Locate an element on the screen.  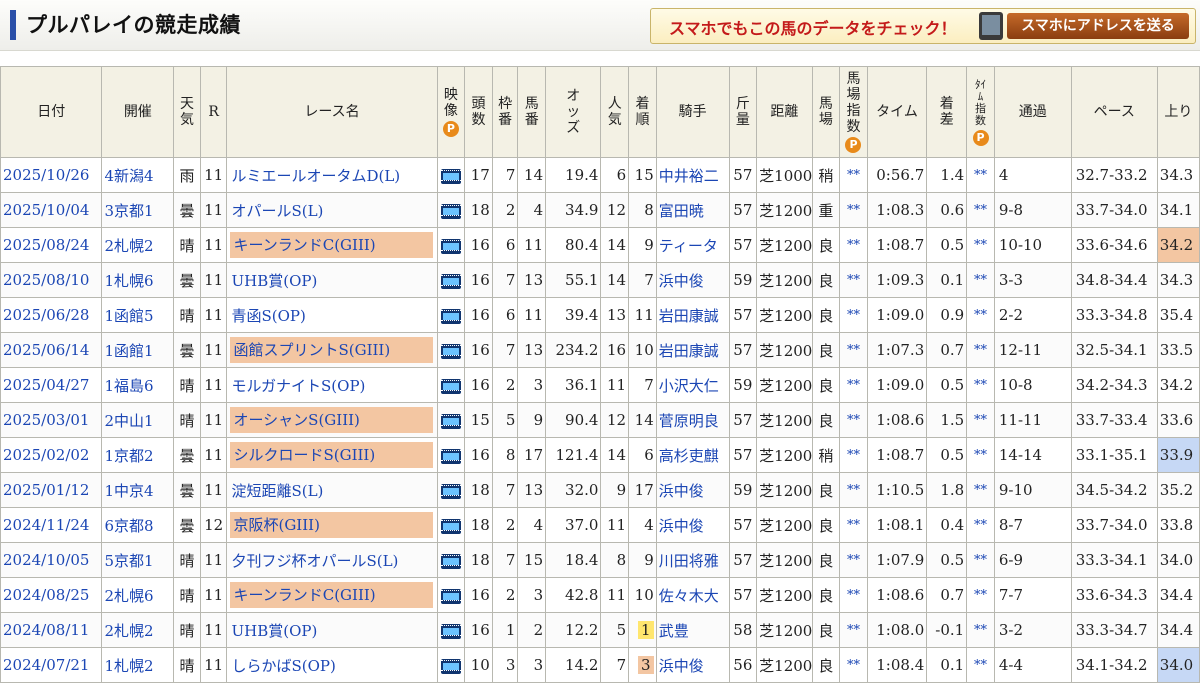
venue-link: 1函館1 is located at coordinates (138, 350).